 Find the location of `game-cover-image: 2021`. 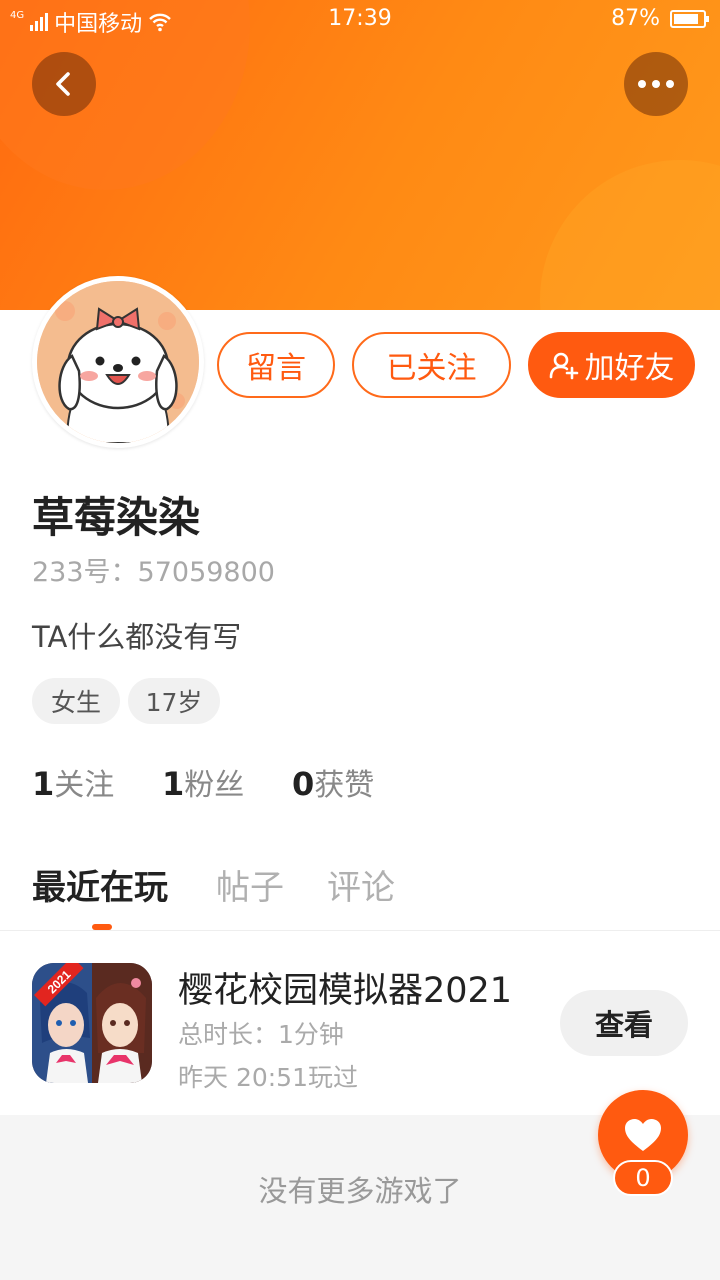

game-cover-image: 2021 is located at coordinates (92, 1023).